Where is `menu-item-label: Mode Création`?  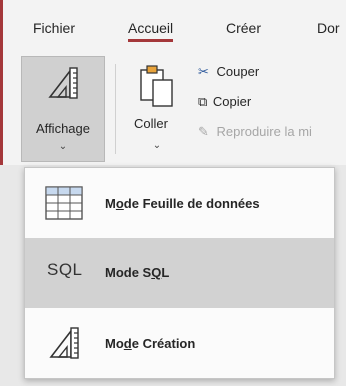 menu-item-label: Mode Création is located at coordinates (150, 343).